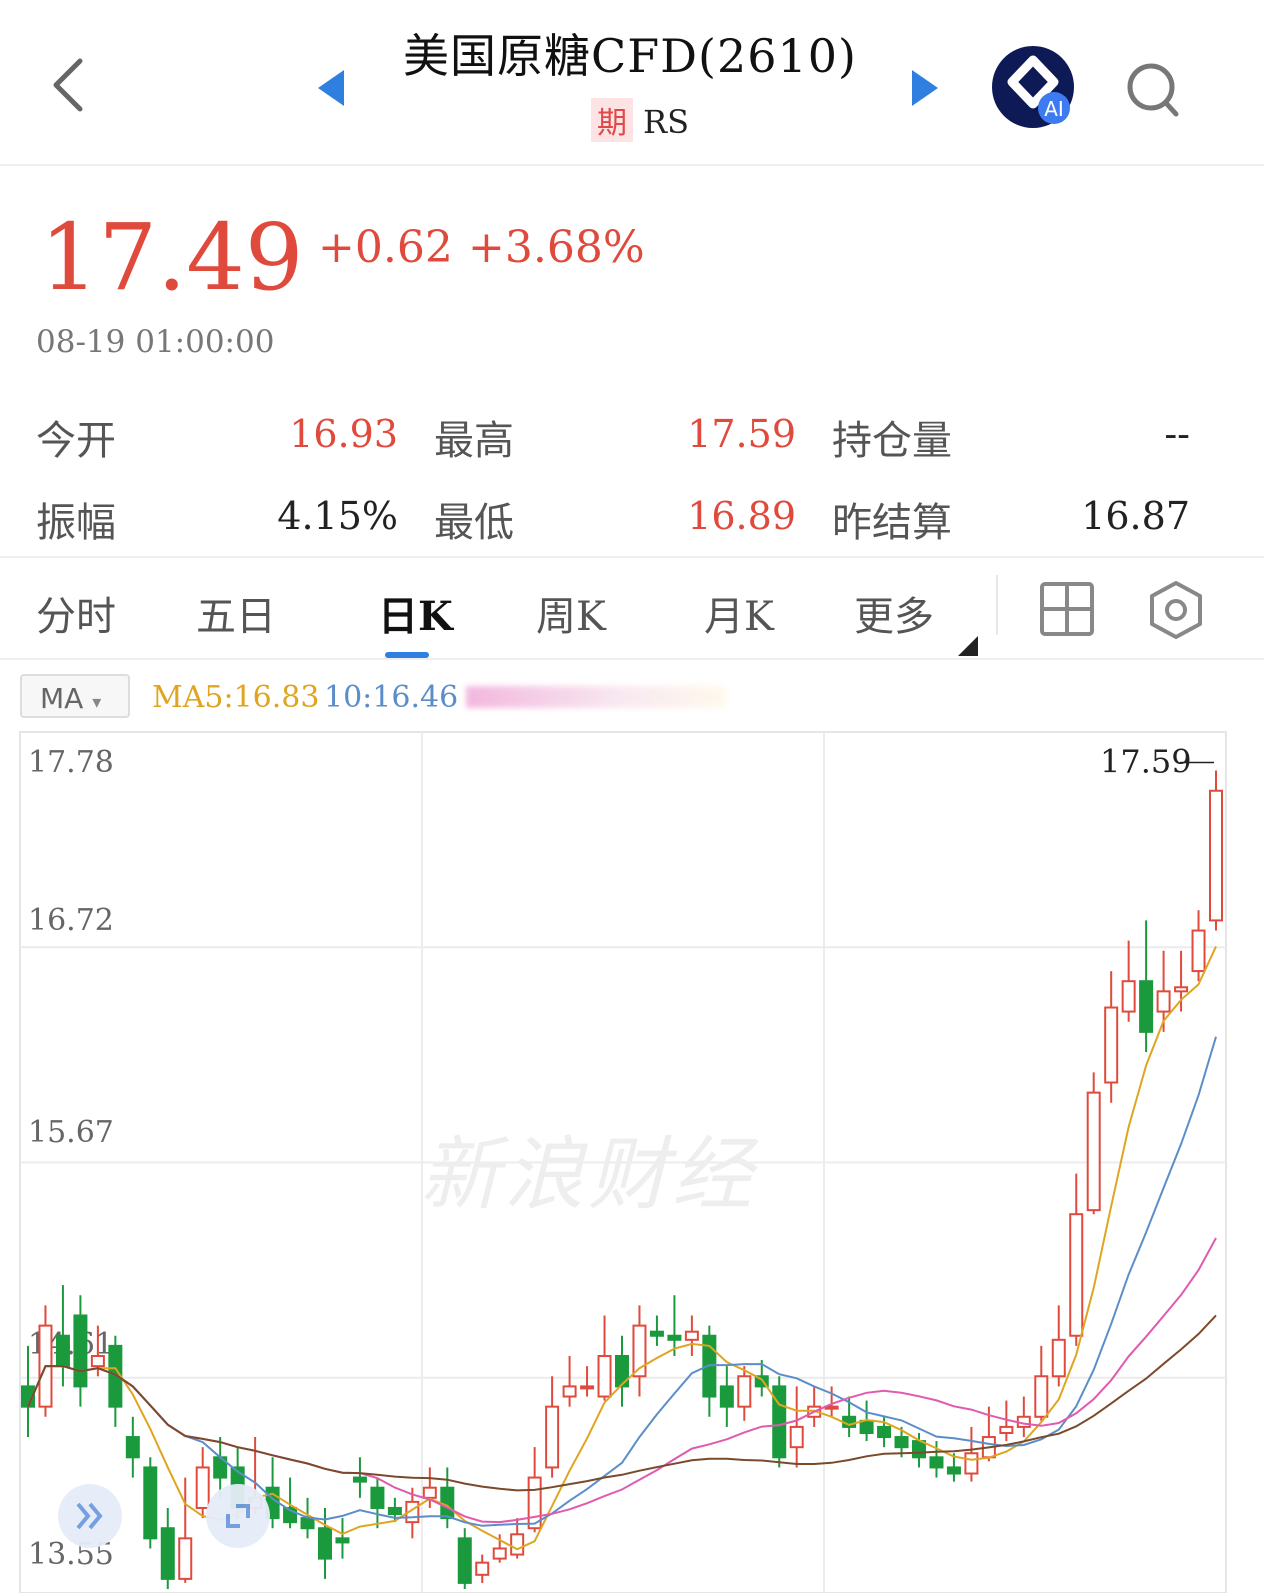  What do you see at coordinates (1153, 90) in the screenshot?
I see `search-icon` at bounding box center [1153, 90].